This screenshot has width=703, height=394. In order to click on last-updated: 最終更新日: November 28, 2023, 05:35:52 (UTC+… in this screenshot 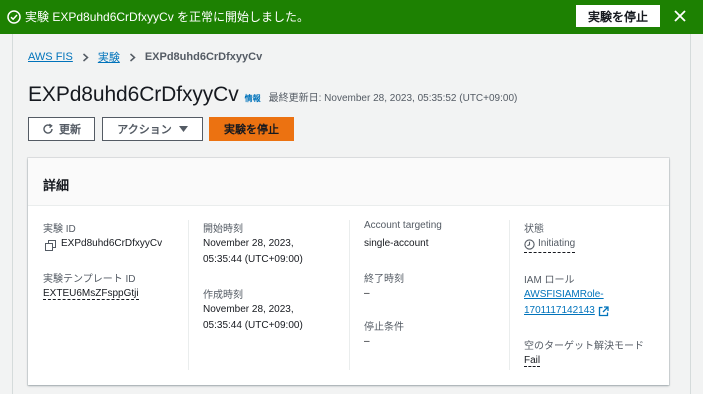, I will do `click(393, 98)`.